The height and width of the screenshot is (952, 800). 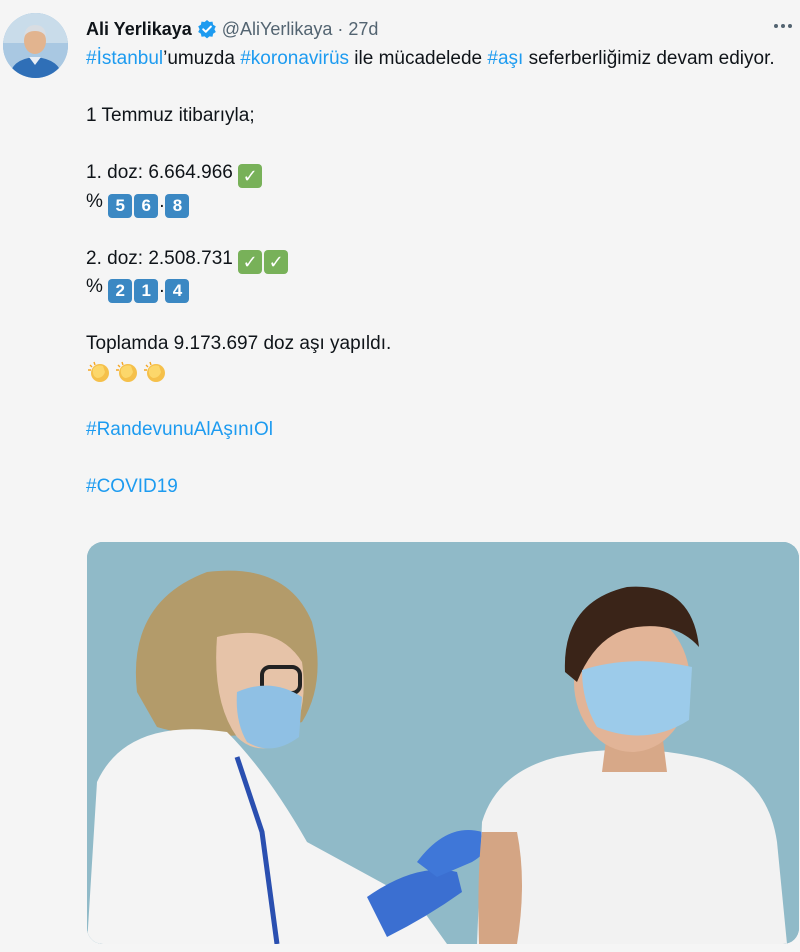 What do you see at coordinates (441, 487) in the screenshot?
I see `hashtag-covid19: #COVID19` at bounding box center [441, 487].